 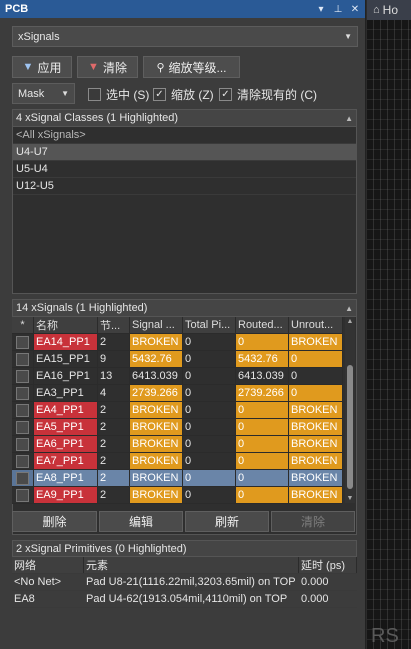 What do you see at coordinates (225, 94) in the screenshot?
I see `clear-existing-checkbox-box: ✓` at bounding box center [225, 94].